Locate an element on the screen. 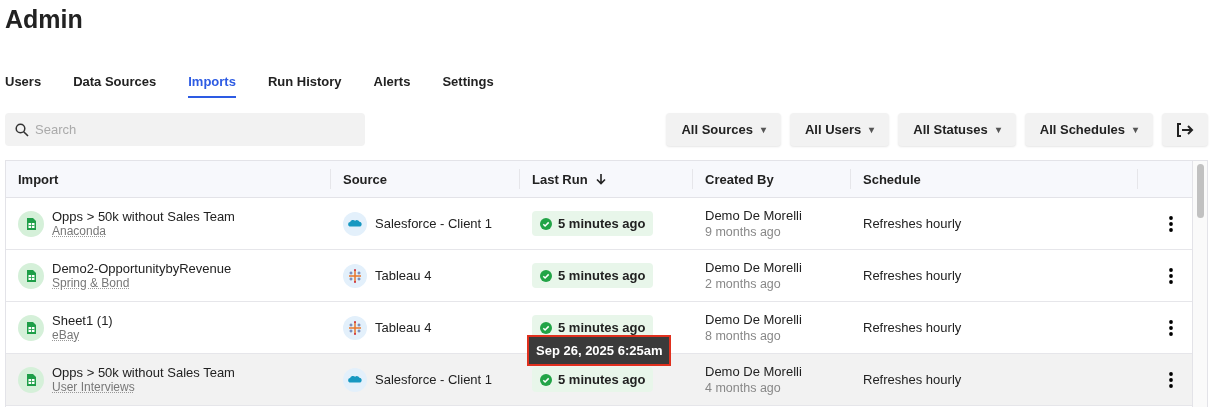 The height and width of the screenshot is (408, 1214). folder-link: eBay is located at coordinates (66, 335).